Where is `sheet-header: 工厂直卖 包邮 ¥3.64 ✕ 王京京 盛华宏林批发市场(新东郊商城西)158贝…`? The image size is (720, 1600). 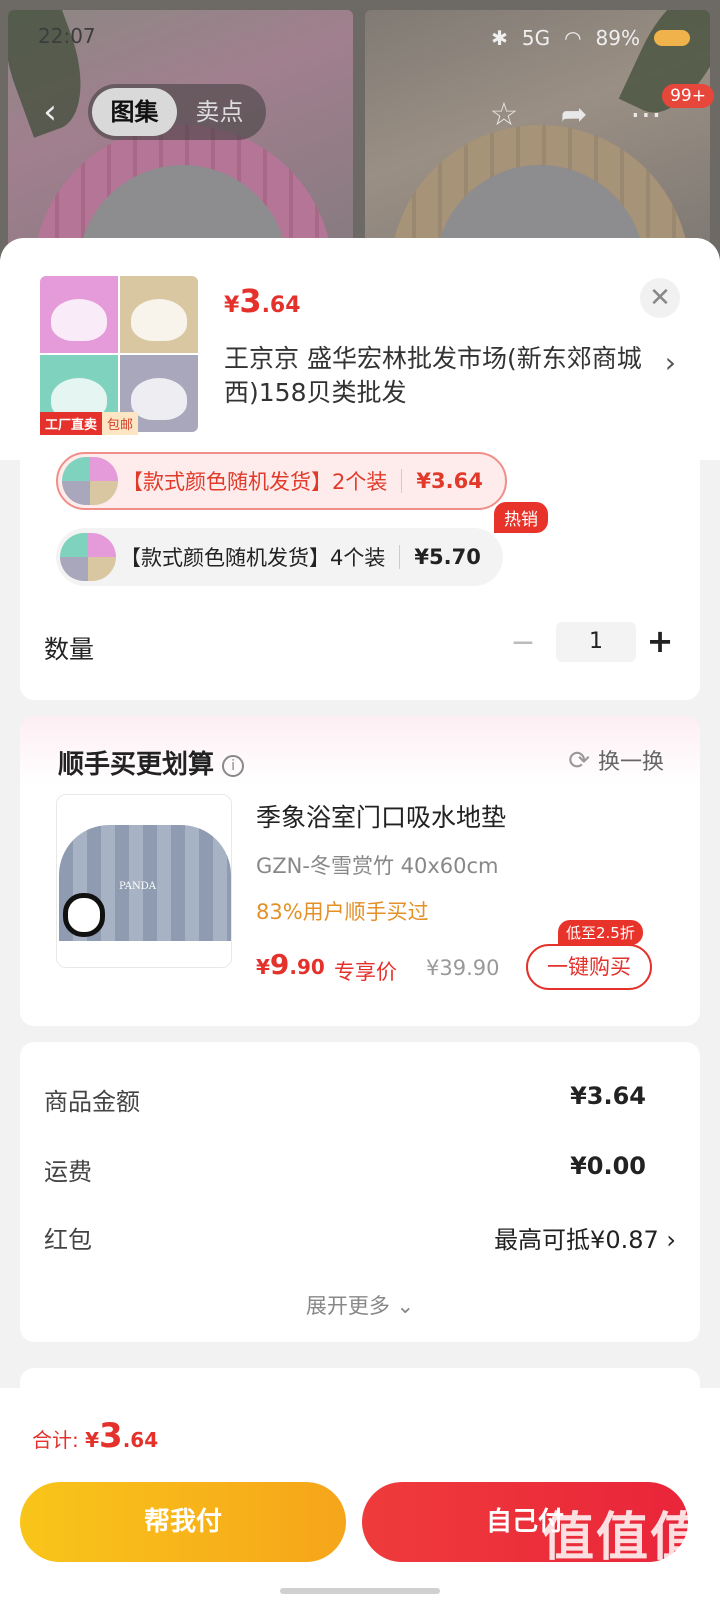
sheet-header: 工厂直卖 包邮 ¥3.64 ✕ 王京京 盛华宏林批发市场(新东郊商城西)158贝… is located at coordinates (360, 349).